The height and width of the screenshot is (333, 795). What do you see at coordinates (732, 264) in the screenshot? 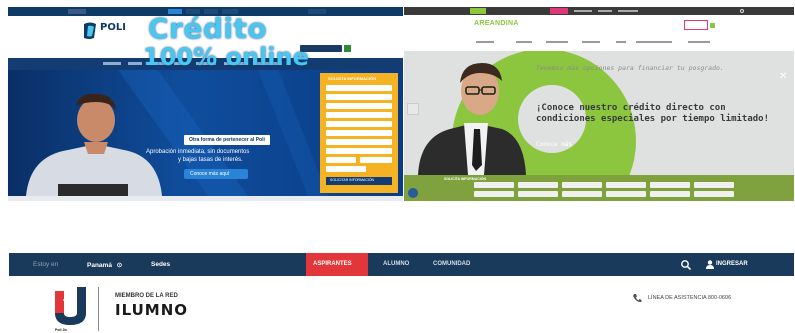
I see `login-link: INGRESAR` at bounding box center [732, 264].